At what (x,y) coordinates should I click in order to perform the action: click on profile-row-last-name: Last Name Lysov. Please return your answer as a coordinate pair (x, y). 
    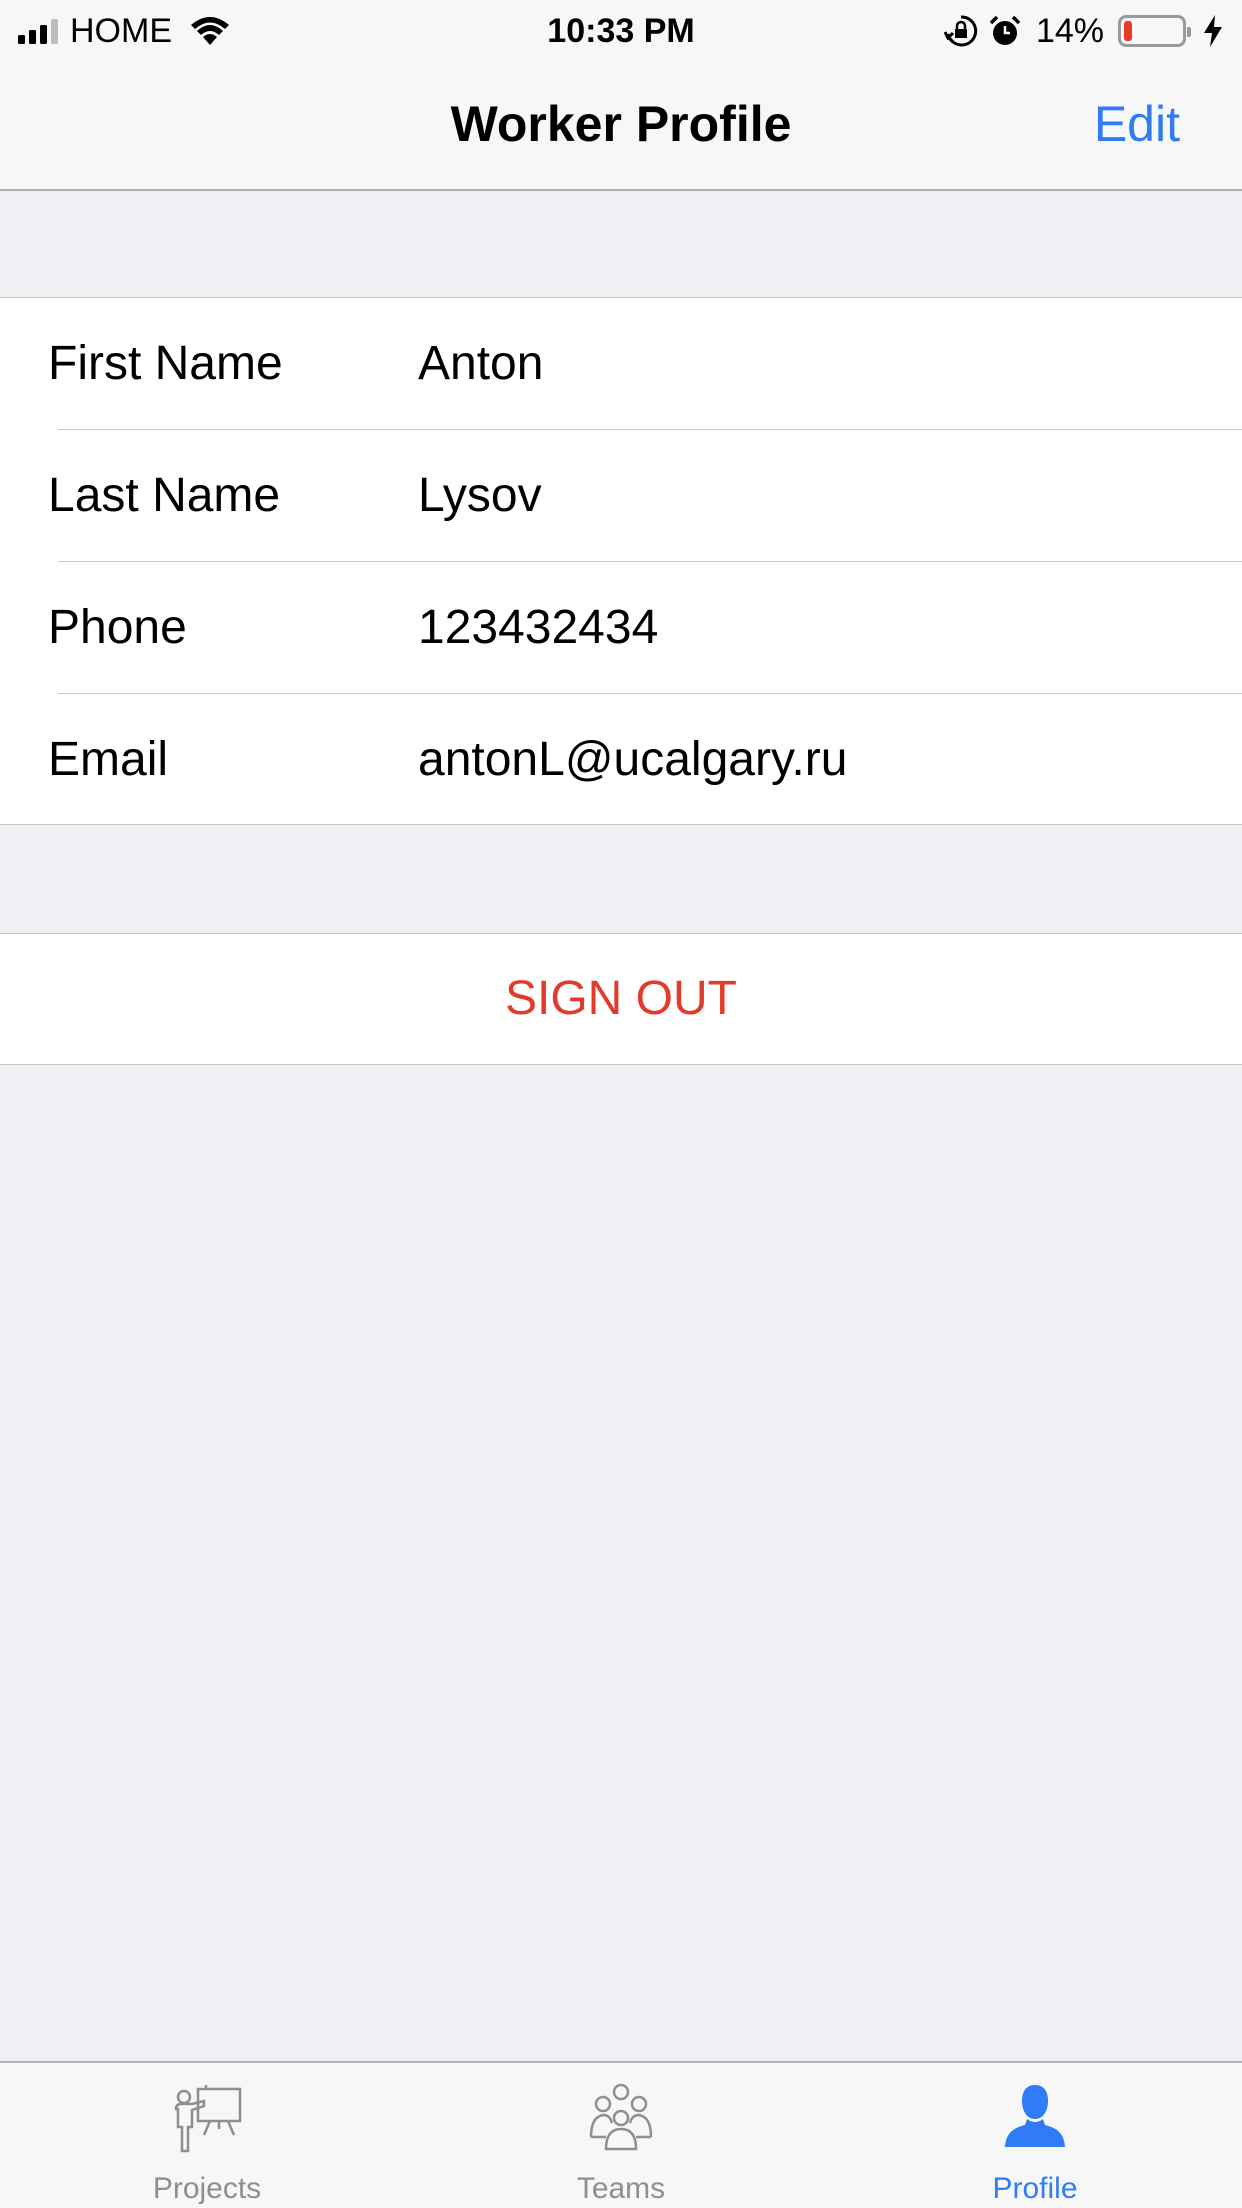
    Looking at the image, I should click on (621, 496).